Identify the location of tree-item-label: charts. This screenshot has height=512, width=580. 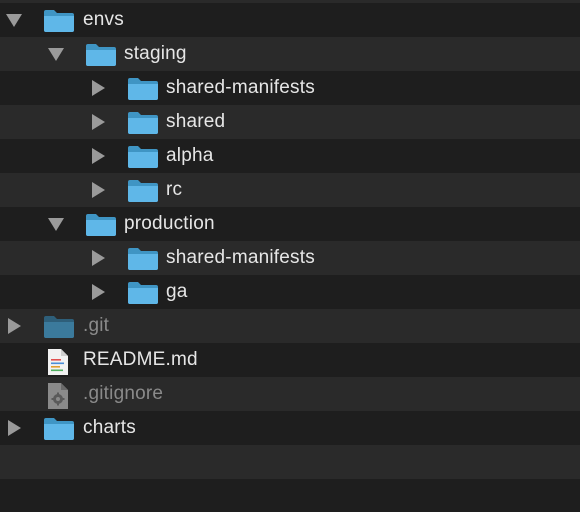
(109, 427).